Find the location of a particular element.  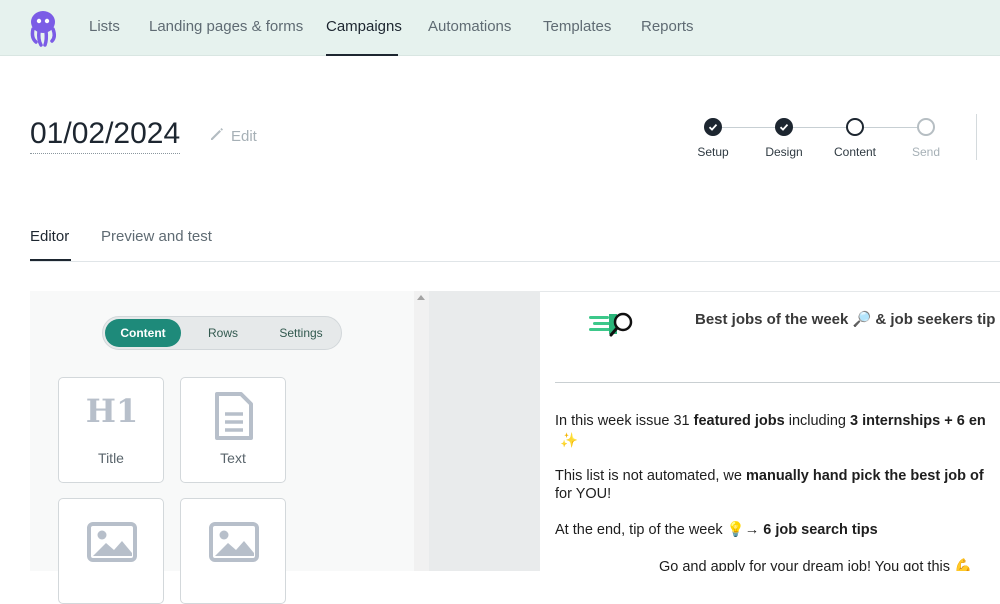

block-label: Text is located at coordinates (233, 458).